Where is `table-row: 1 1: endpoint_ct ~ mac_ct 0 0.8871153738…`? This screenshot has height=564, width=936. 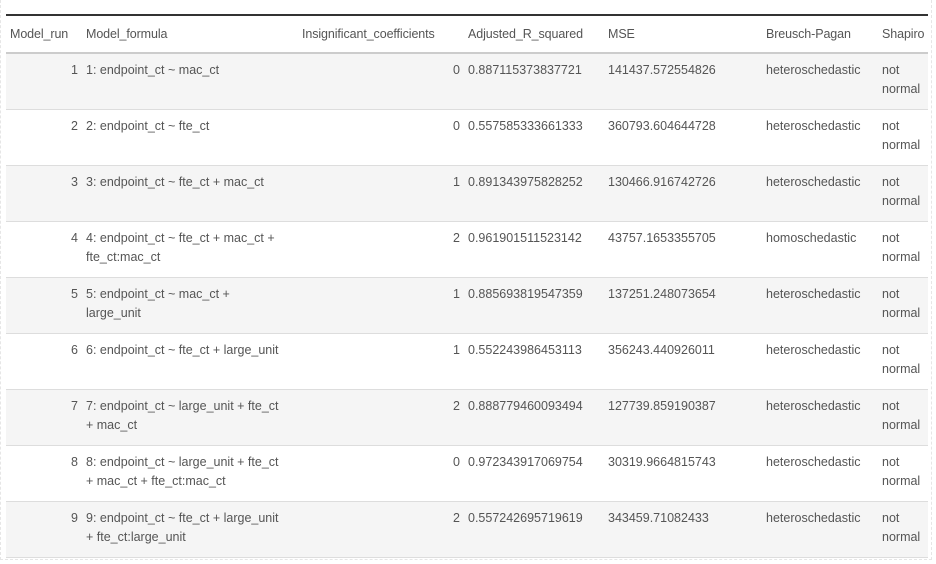 table-row: 1 1: endpoint_ct ~ mac_ct 0 0.8871153738… is located at coordinates (467, 81).